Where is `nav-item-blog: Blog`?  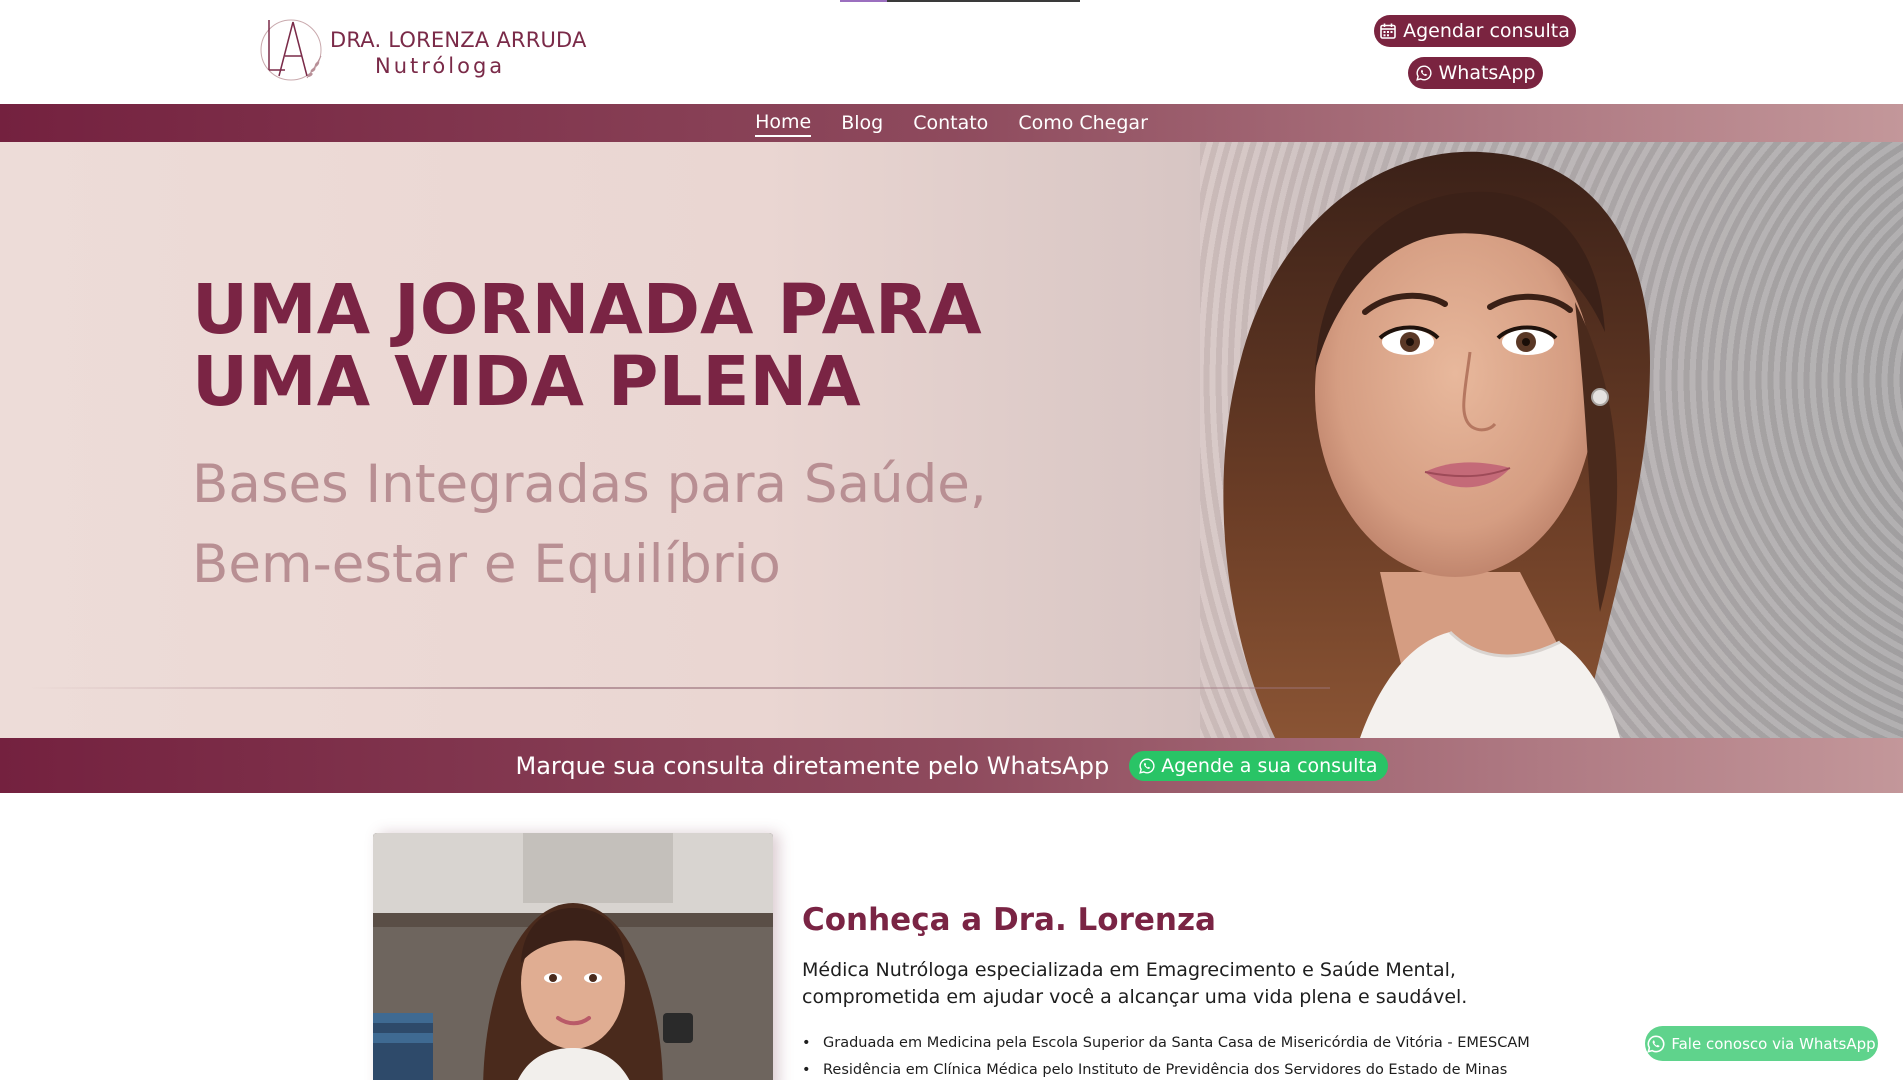
nav-item-blog: Blog is located at coordinates (862, 123).